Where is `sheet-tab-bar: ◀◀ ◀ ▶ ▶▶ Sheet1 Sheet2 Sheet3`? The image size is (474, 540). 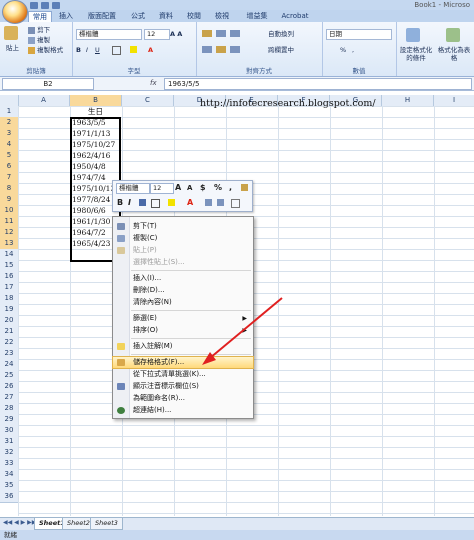
sheet-tab-bar: ◀◀ ◀ ▶ ▶▶ Sheet1 Sheet2 Sheet3 is located at coordinates (237, 523).